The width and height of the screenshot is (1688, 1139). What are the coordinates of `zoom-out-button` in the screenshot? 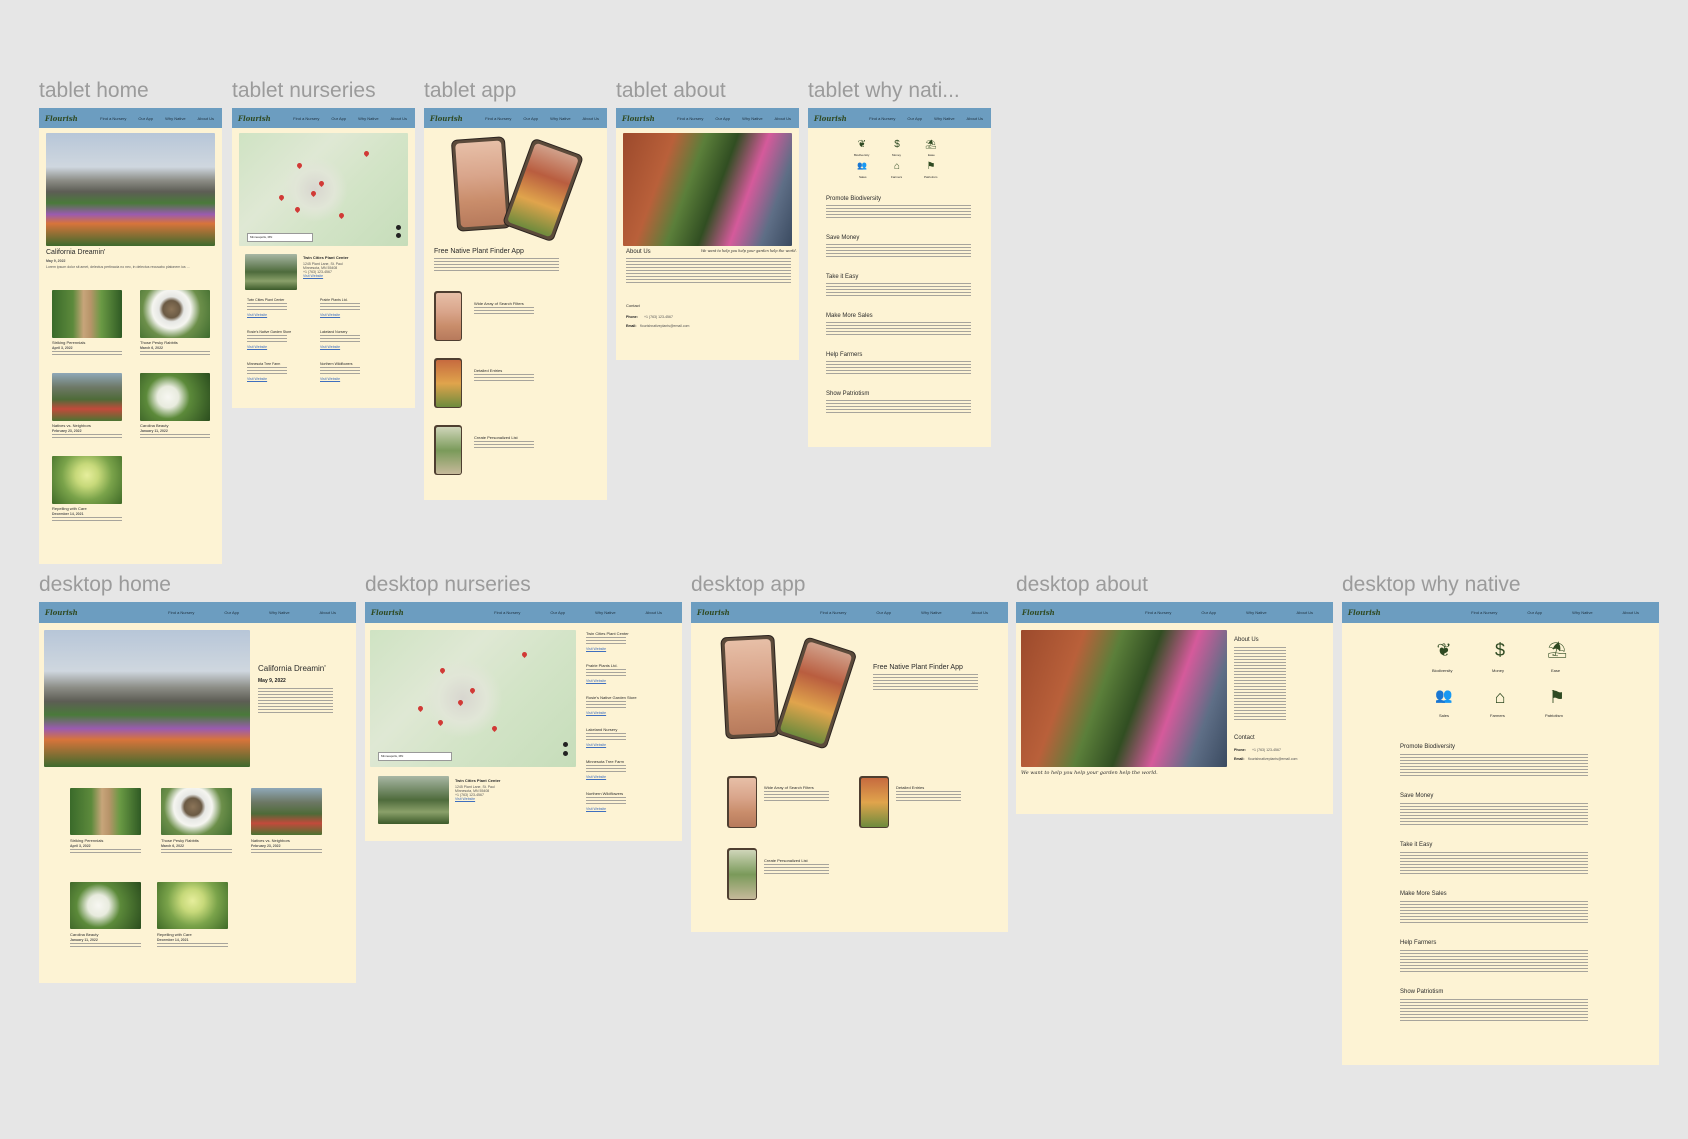 It's located at (398, 235).